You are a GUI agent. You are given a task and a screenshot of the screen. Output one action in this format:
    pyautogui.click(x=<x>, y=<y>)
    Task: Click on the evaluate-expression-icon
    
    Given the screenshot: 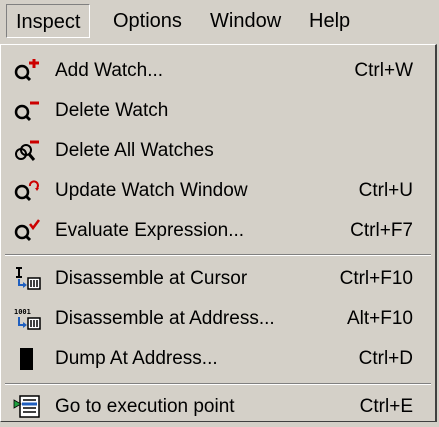 What is the action you would take?
    pyautogui.click(x=27, y=231)
    